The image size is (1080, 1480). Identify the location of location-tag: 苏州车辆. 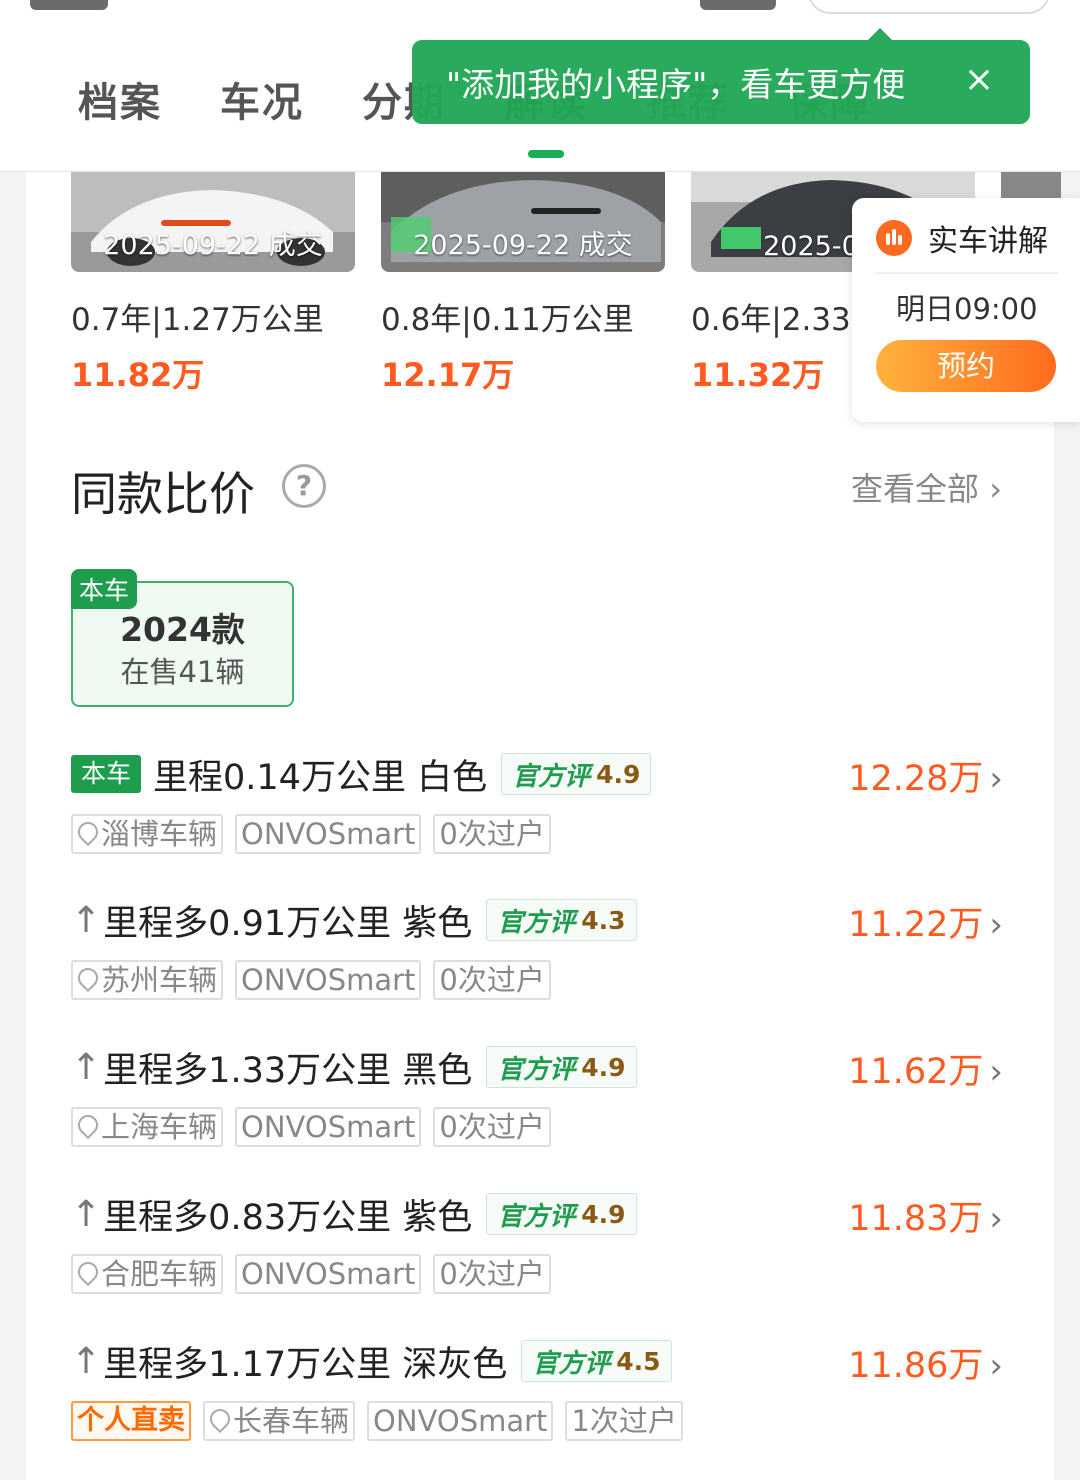
(147, 980).